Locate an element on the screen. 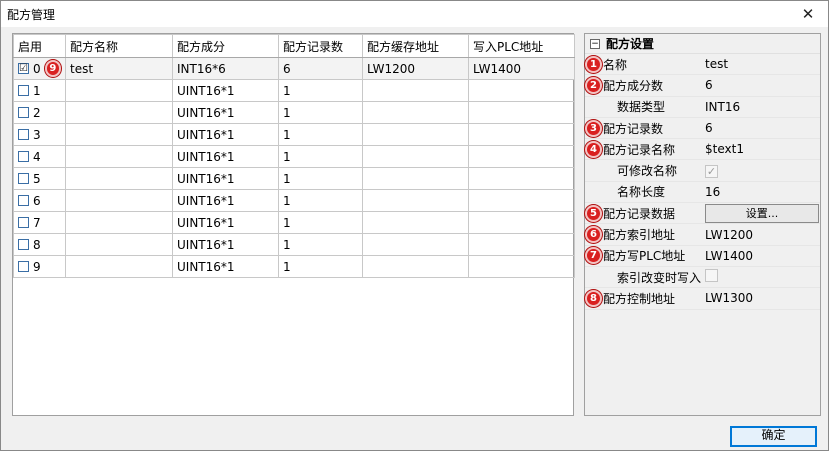  col-name-header: 配方名称 is located at coordinates (119, 46).